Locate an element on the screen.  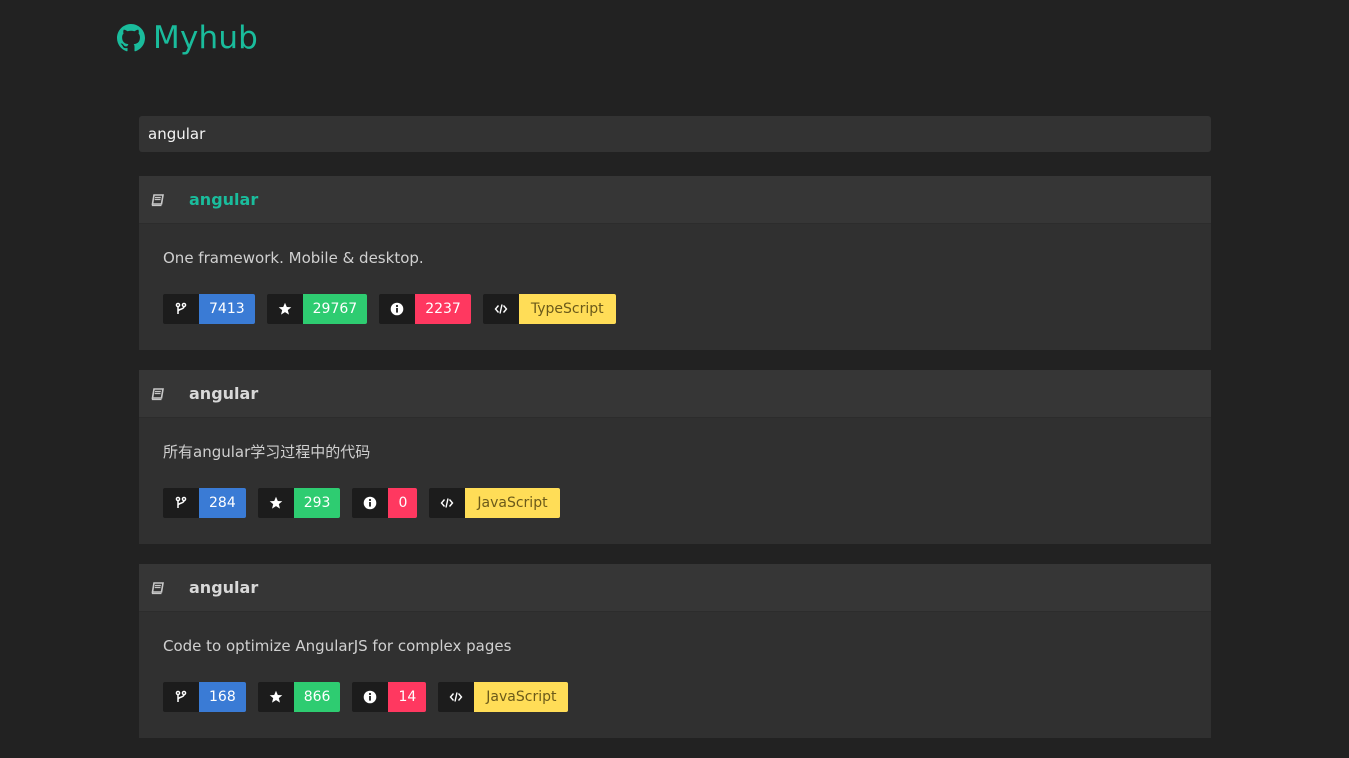
issues-count: 2237 is located at coordinates (443, 309).